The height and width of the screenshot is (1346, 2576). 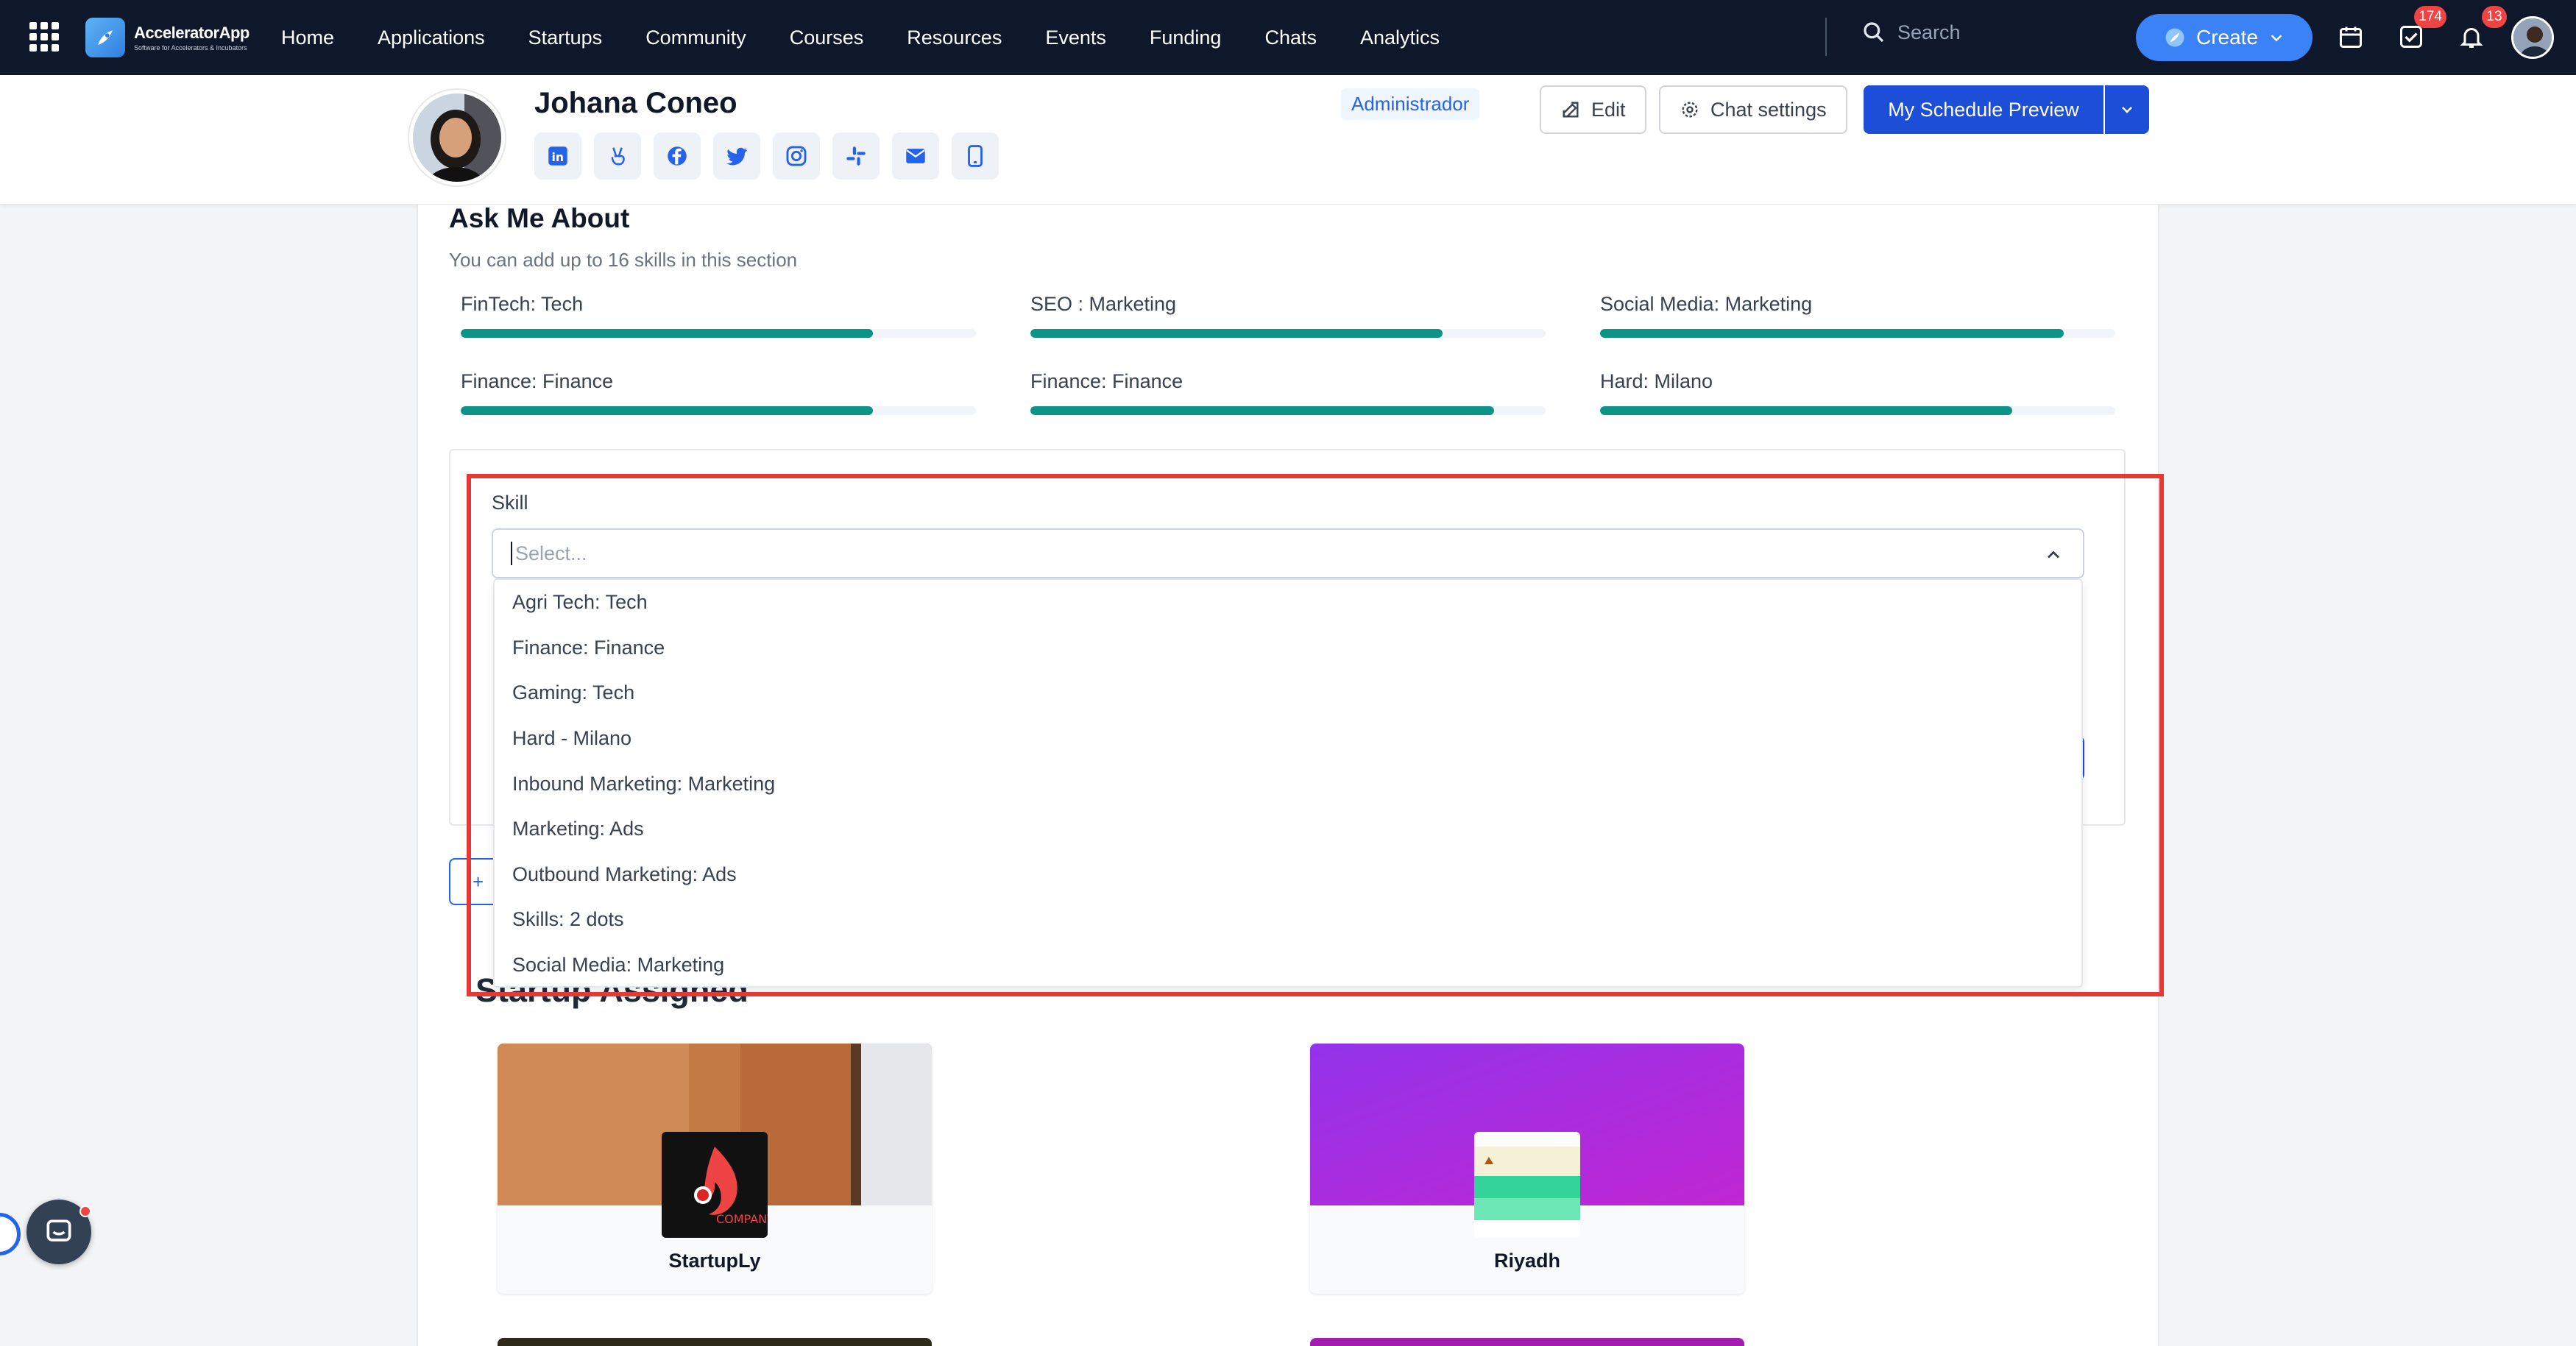 I want to click on skill-item: Hard: Milano, so click(x=1857, y=392).